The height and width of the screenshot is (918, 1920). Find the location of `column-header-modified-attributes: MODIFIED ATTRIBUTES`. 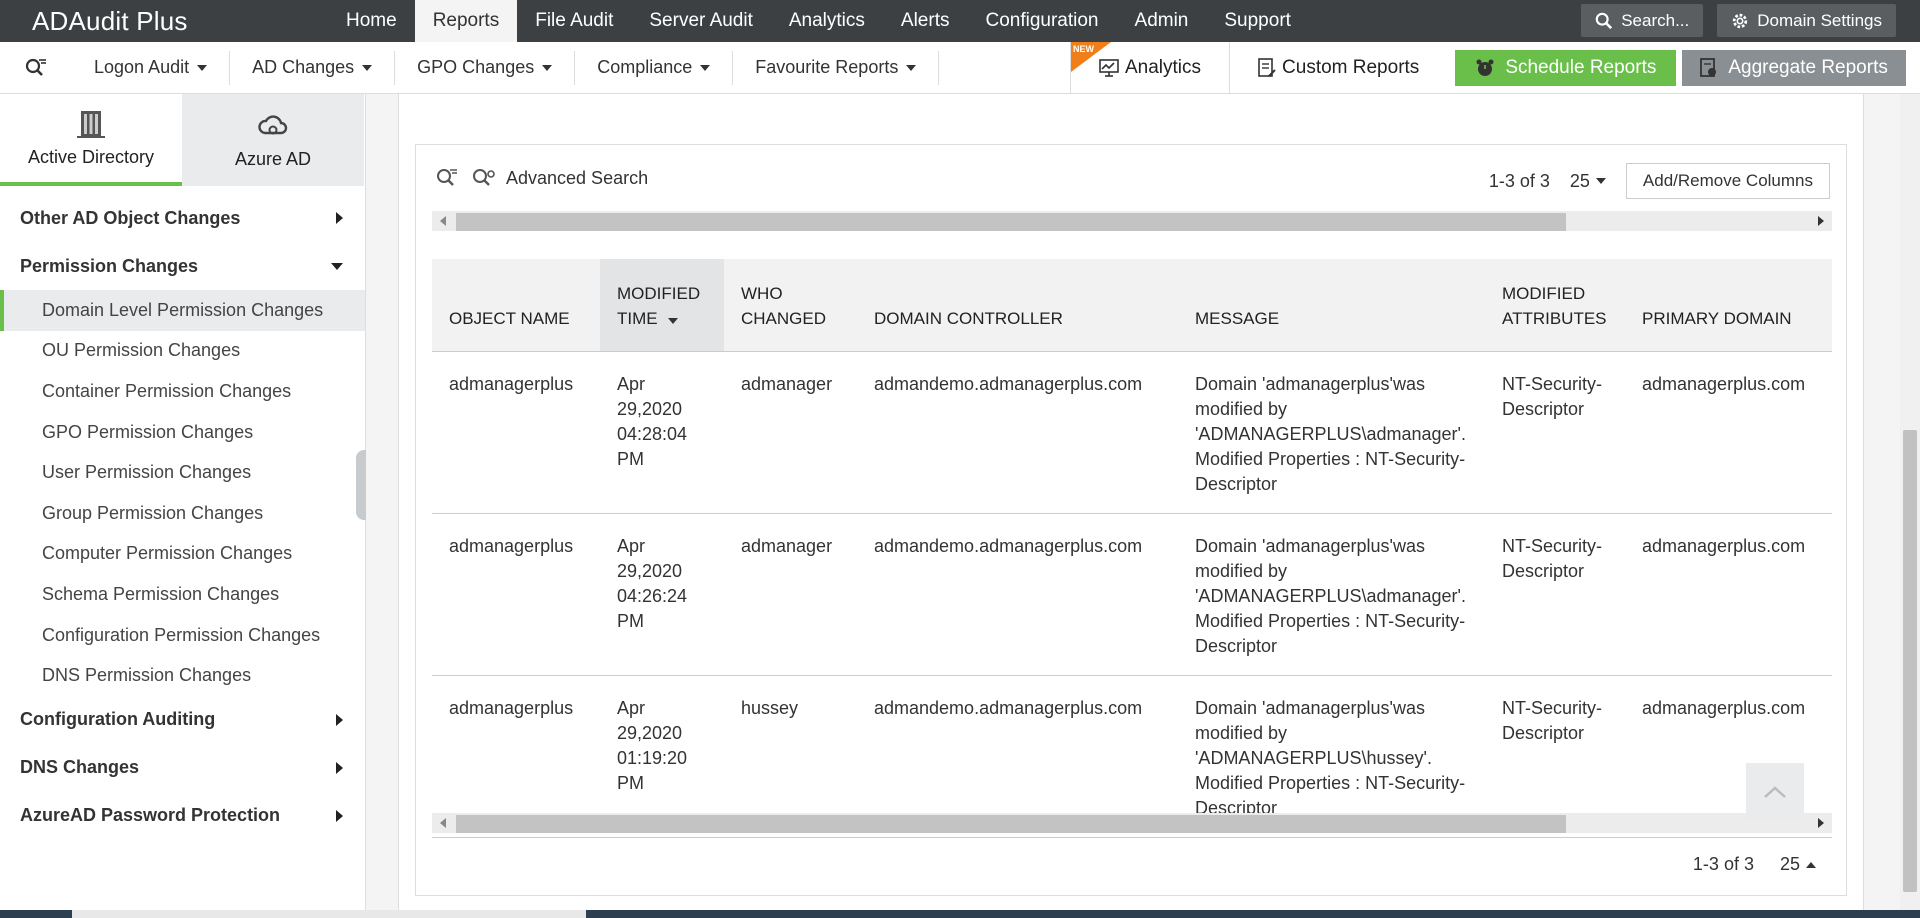

column-header-modified-attributes: MODIFIED ATTRIBUTES is located at coordinates (1555, 305).